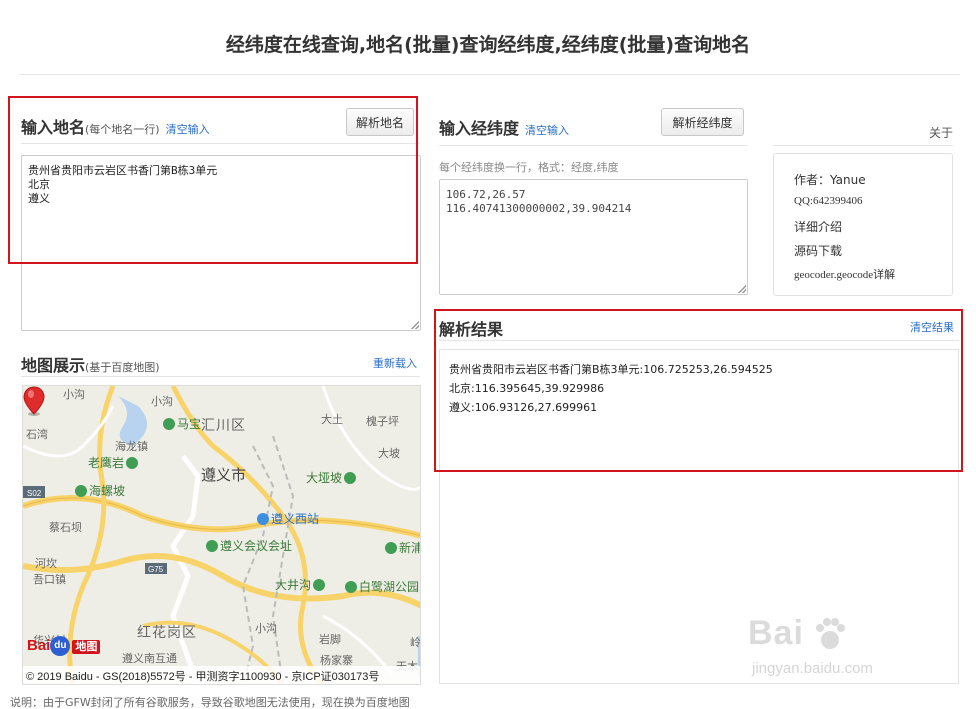  What do you see at coordinates (828, 201) in the screenshot?
I see `about-qq: QQ:642399406` at bounding box center [828, 201].